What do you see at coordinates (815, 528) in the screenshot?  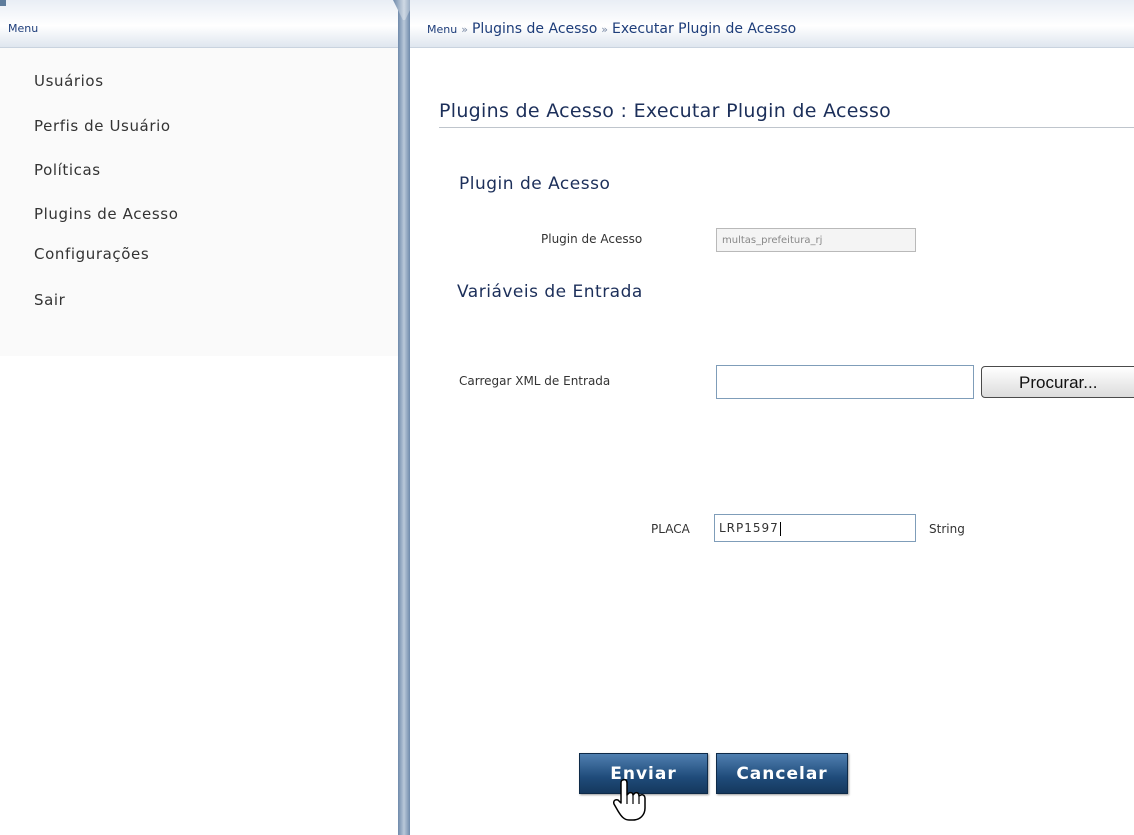 I see `placa-input: LRP1597` at bounding box center [815, 528].